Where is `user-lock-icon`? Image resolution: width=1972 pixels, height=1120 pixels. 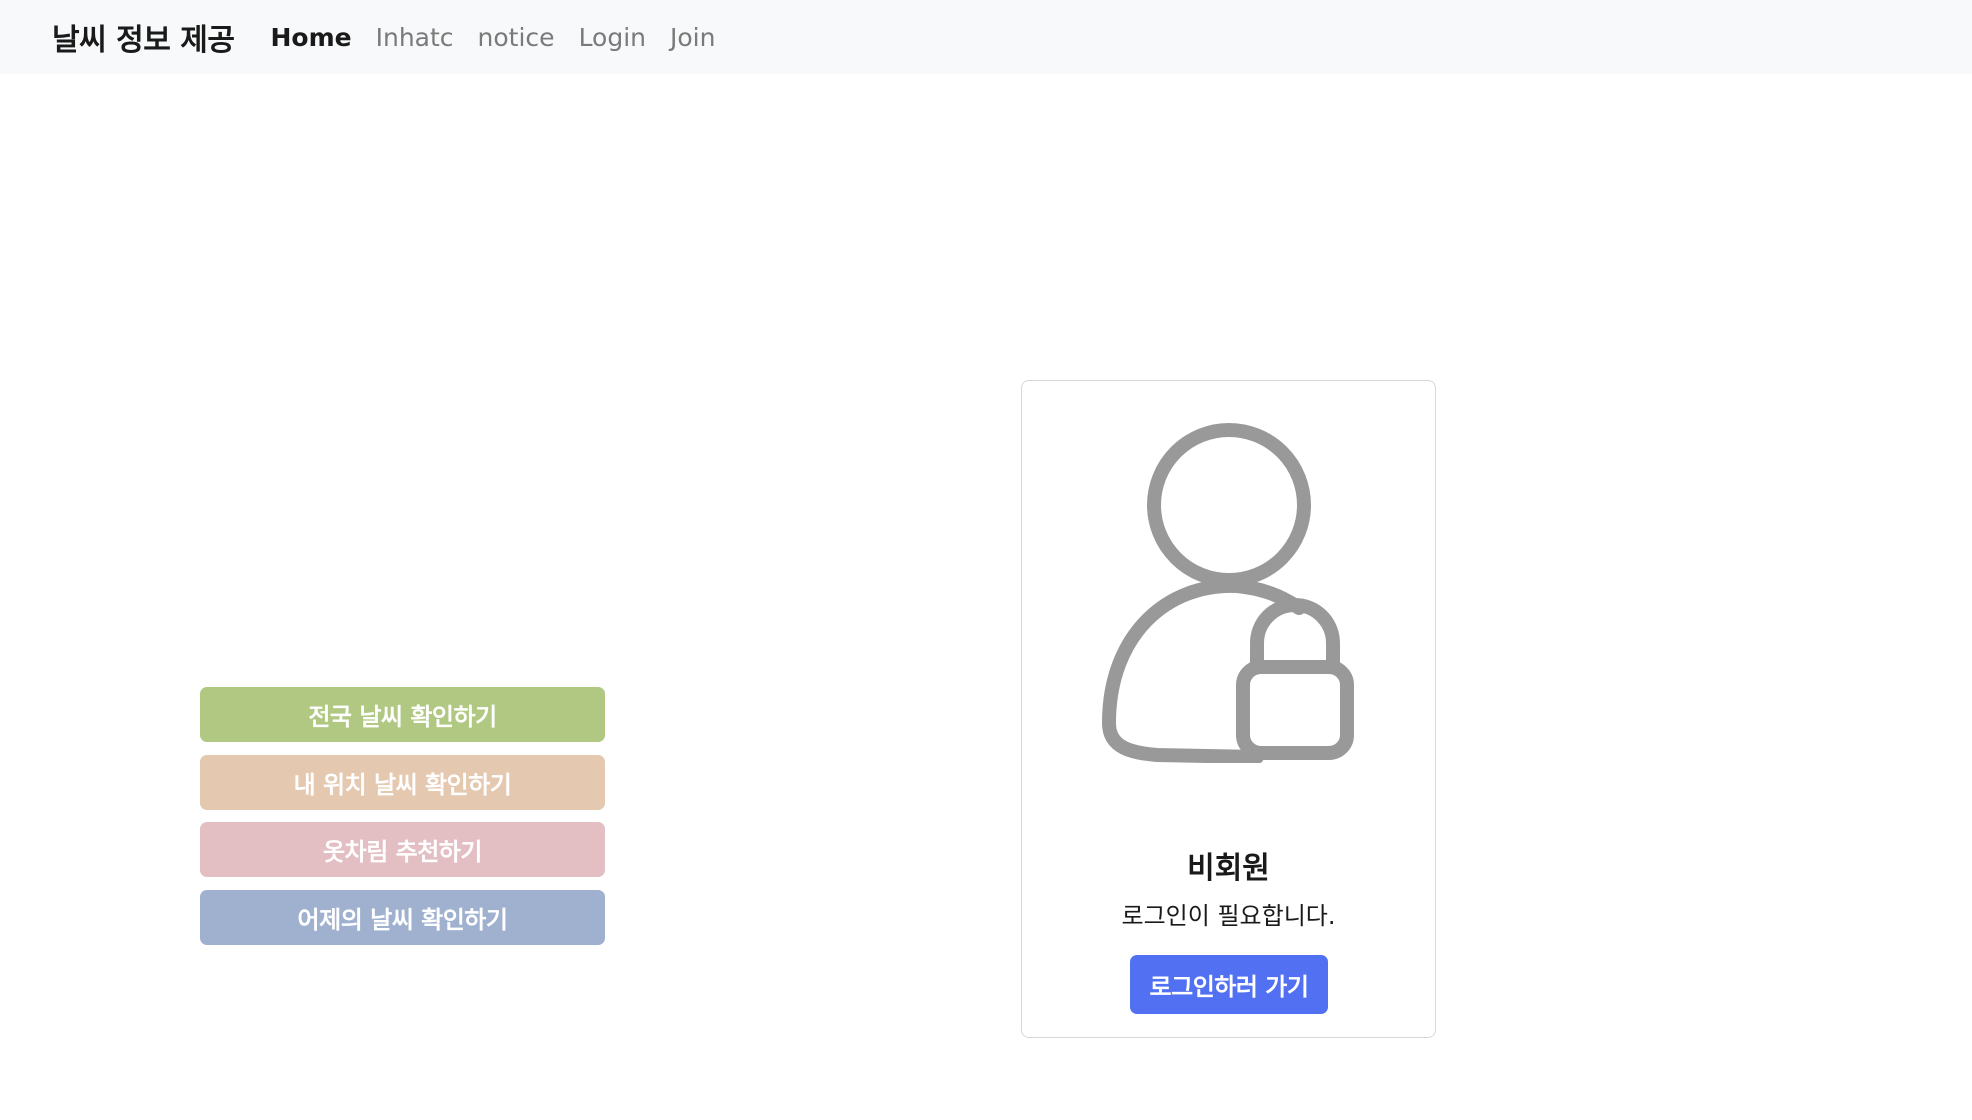 user-lock-icon is located at coordinates (1228, 593).